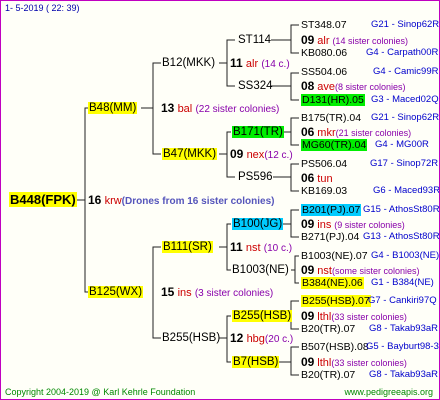 This screenshot has width=440, height=400. What do you see at coordinates (187, 247) in the screenshot?
I see `g2-queen-3: B111(SR)` at bounding box center [187, 247].